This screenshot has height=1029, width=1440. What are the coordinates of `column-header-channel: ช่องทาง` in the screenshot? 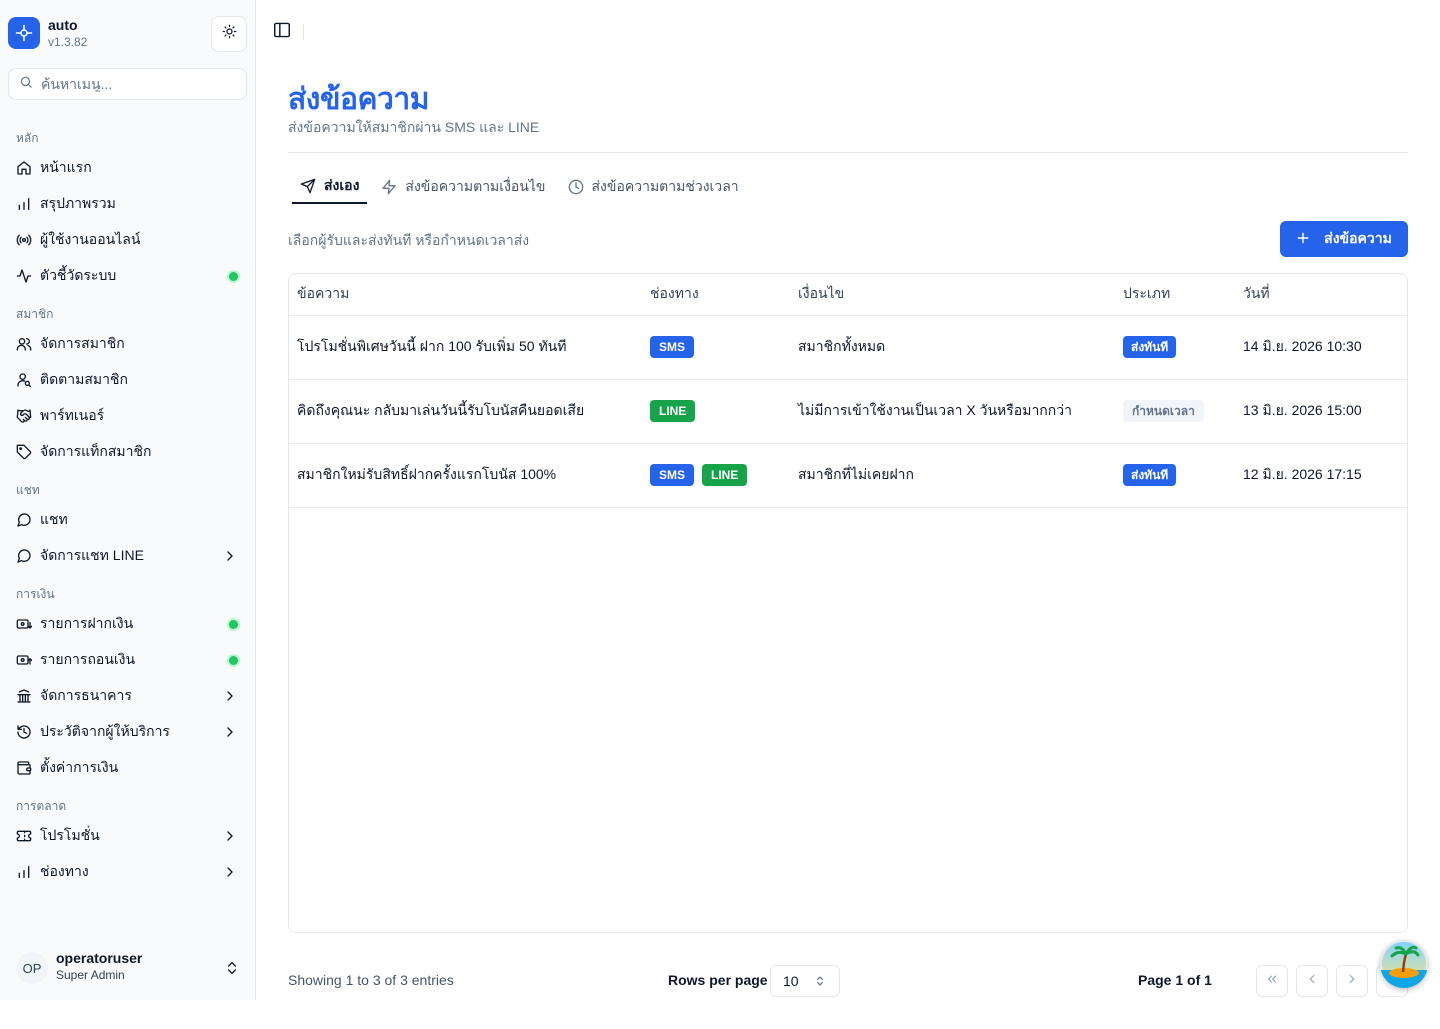 It's located at (716, 295).